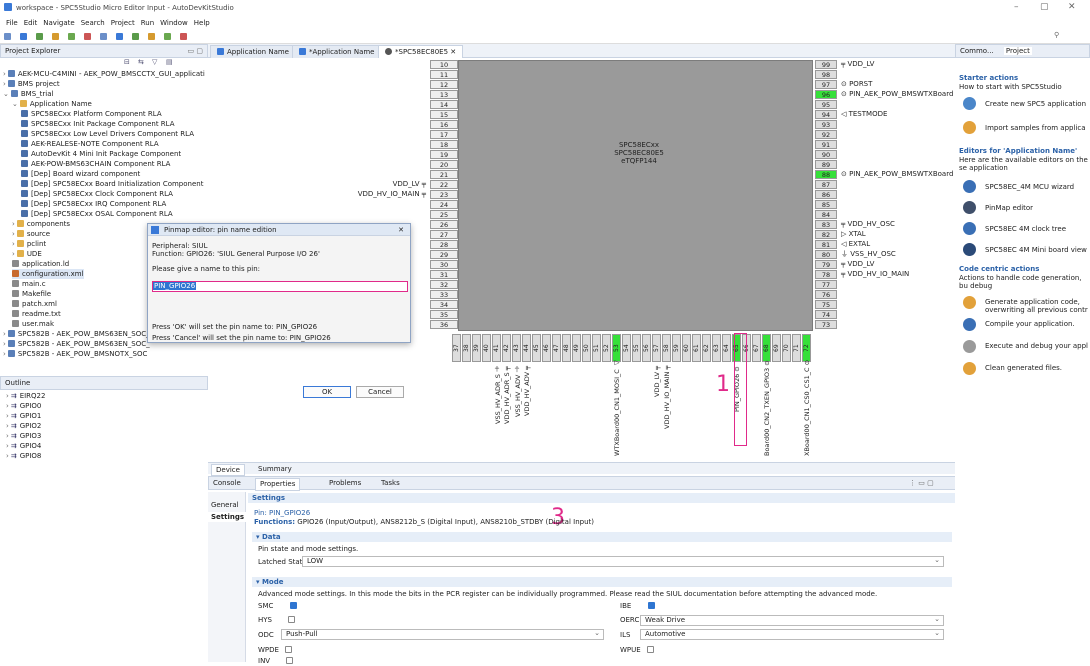 This screenshot has width=1090, height=666. Describe the element at coordinates (444, 104) in the screenshot. I see `left-pin: 14` at that location.